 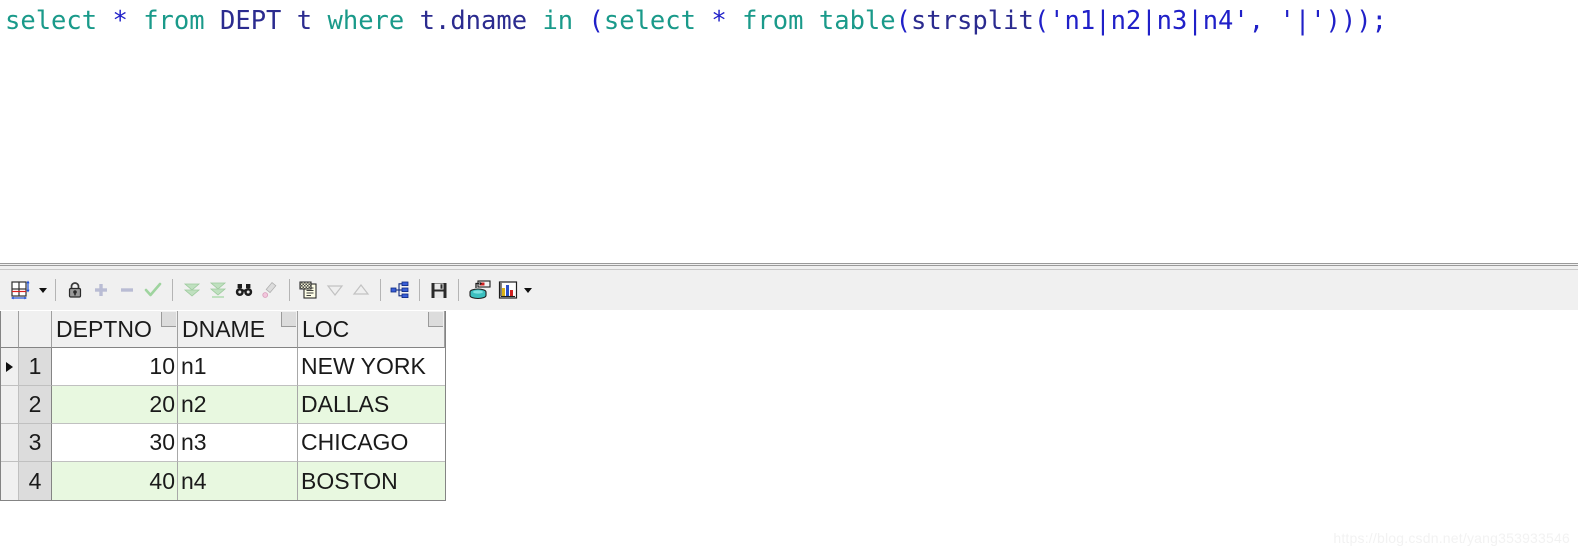 What do you see at coordinates (218, 290) in the screenshot?
I see `fetch-all-icon` at bounding box center [218, 290].